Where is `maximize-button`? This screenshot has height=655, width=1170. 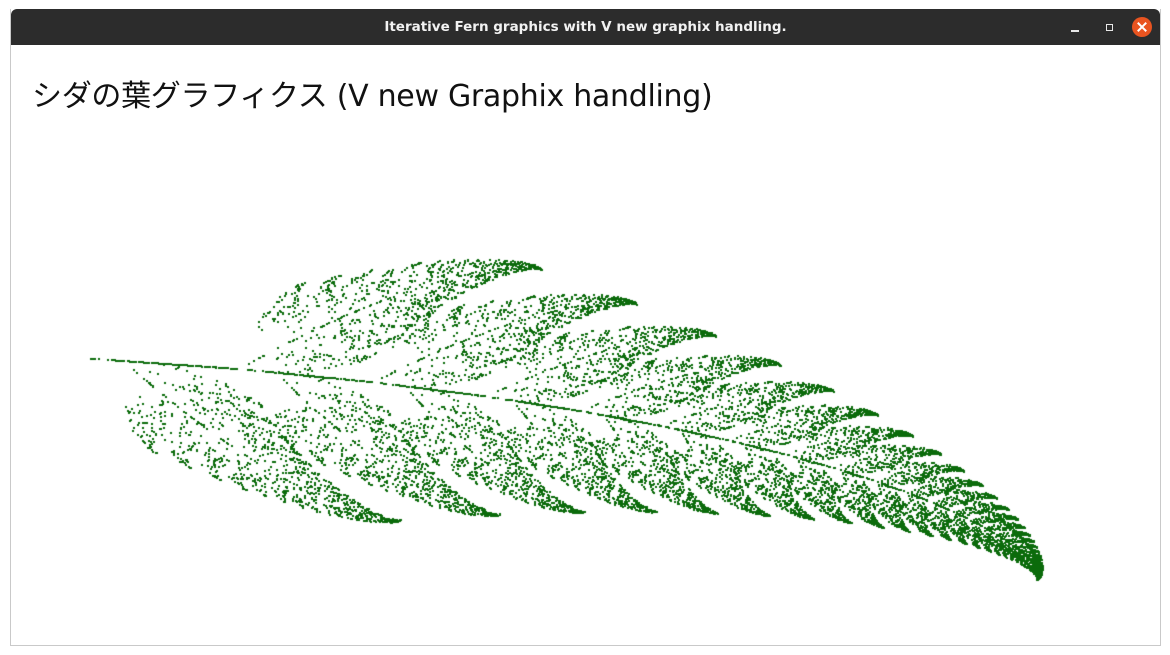 maximize-button is located at coordinates (1109, 27).